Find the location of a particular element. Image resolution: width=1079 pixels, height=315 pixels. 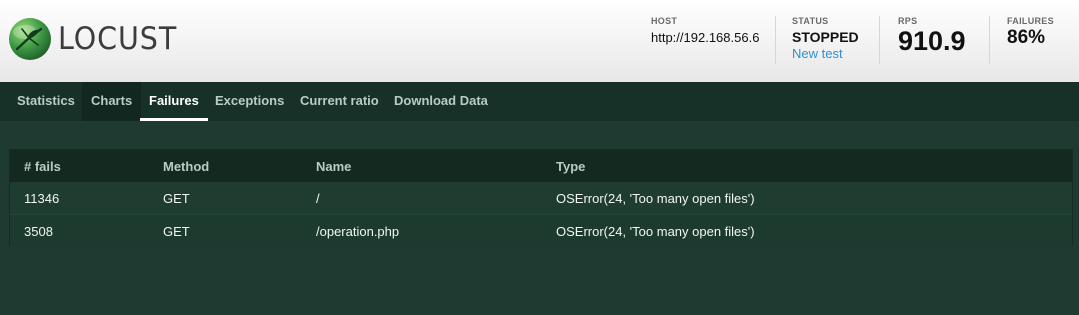

column-header-fails: # fails is located at coordinates (42, 166).